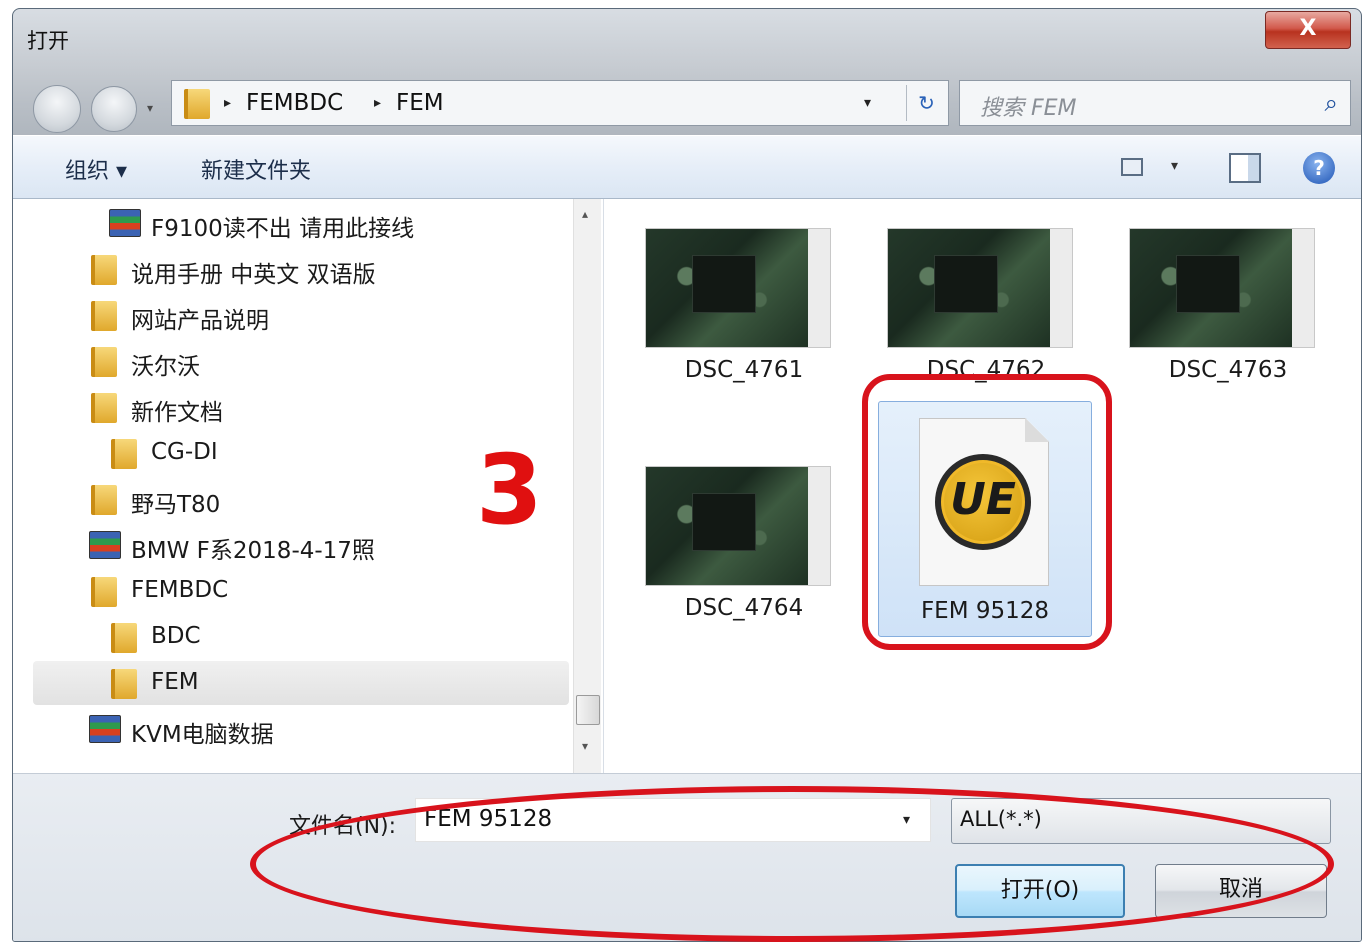 This screenshot has height=947, width=1366. What do you see at coordinates (200, 321) in the screenshot?
I see `tree-item-label: 网站产品说明` at bounding box center [200, 321].